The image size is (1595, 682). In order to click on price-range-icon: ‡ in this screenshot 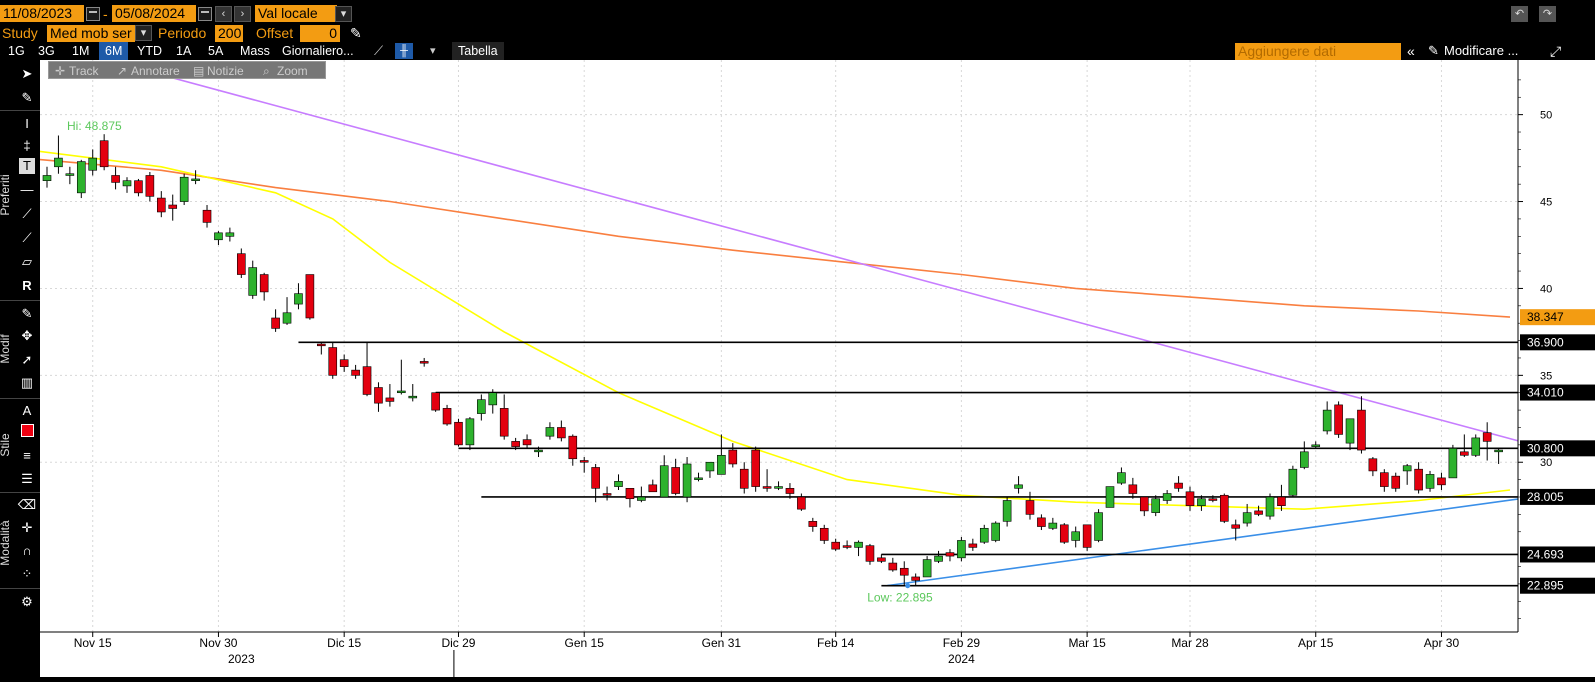, I will do `click(27, 146)`.